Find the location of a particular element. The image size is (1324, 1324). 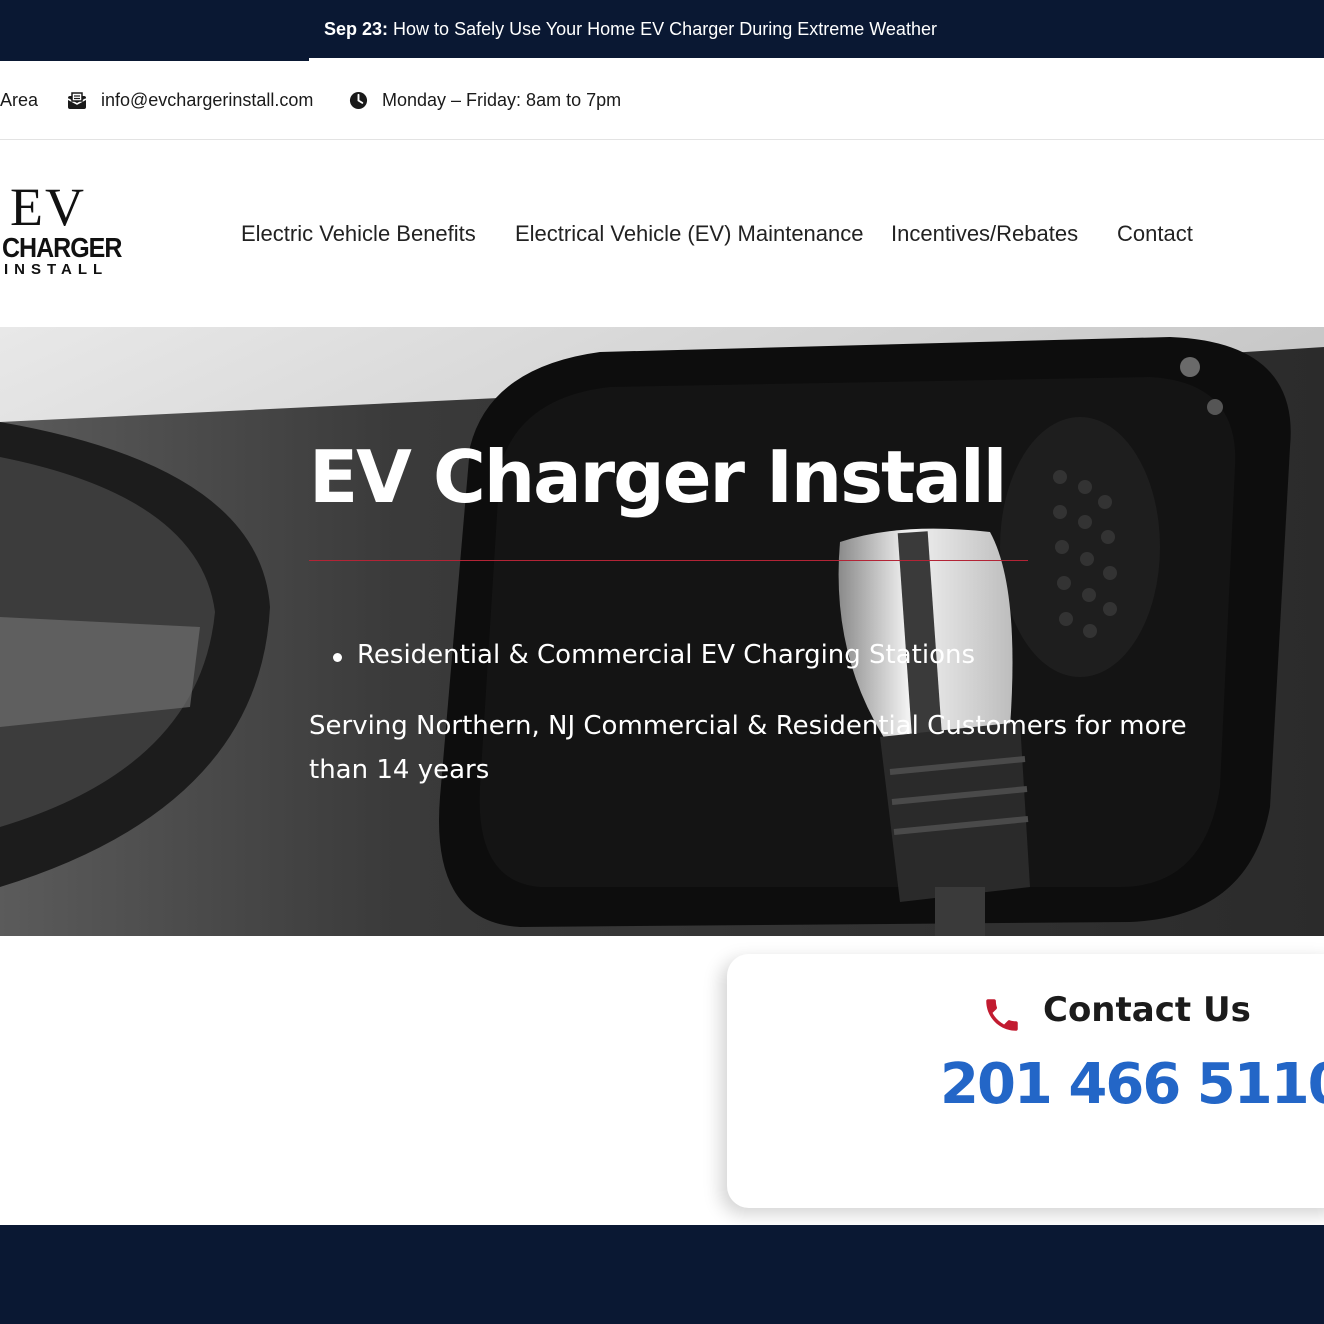

contact-heading: Contact Us is located at coordinates (1147, 1010).